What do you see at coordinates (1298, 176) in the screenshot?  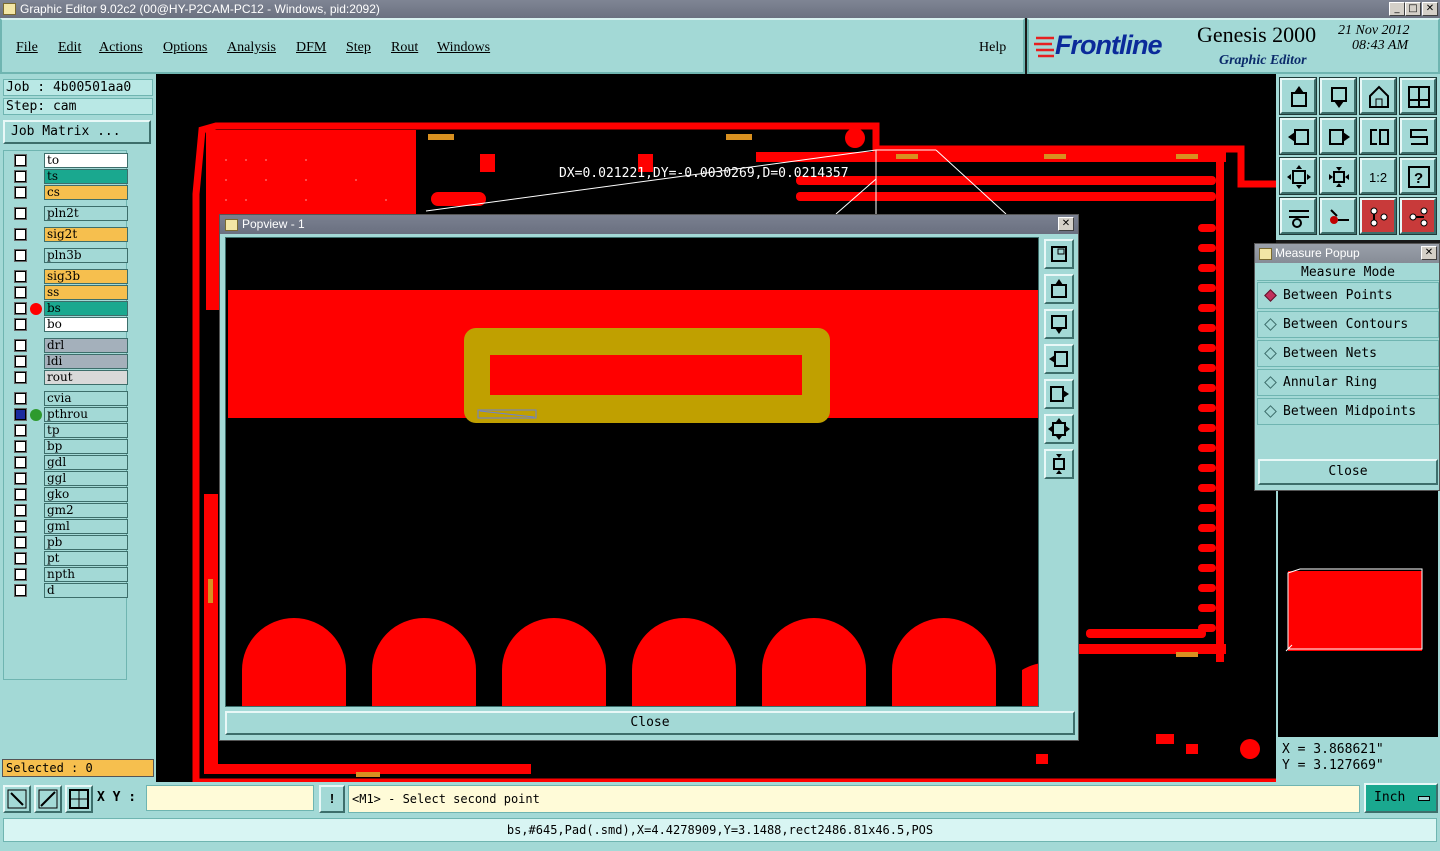 I see `tool-zoom-in-button` at bounding box center [1298, 176].